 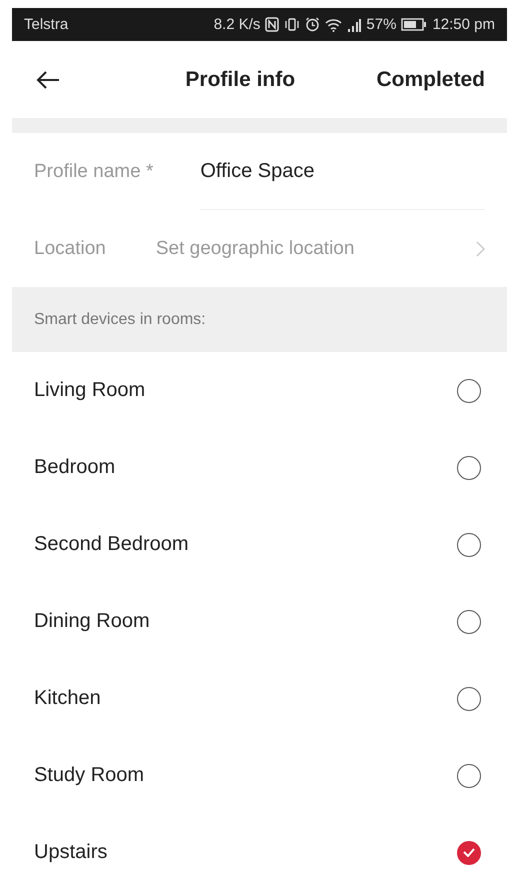 What do you see at coordinates (414, 24) in the screenshot?
I see `battery-icon` at bounding box center [414, 24].